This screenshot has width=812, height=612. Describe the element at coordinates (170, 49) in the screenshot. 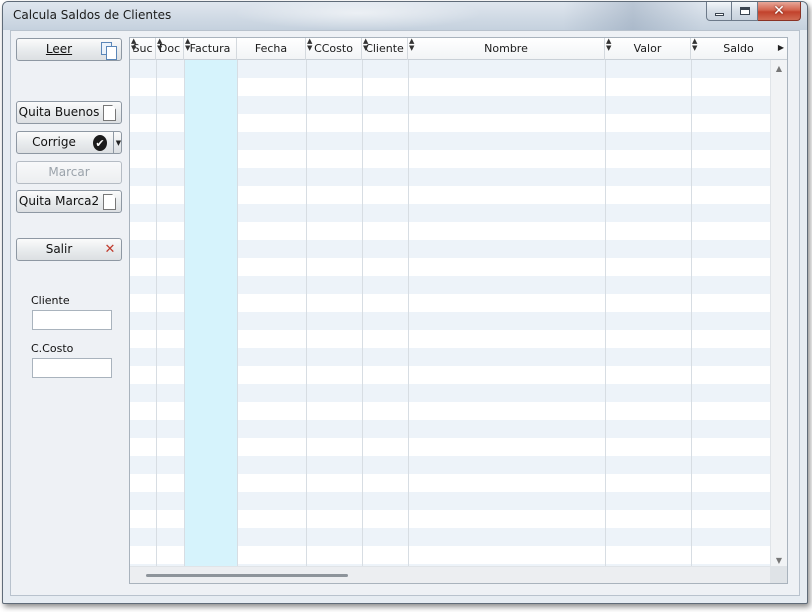

I see `column-header-doc: ▲ ▼ Doc` at that location.